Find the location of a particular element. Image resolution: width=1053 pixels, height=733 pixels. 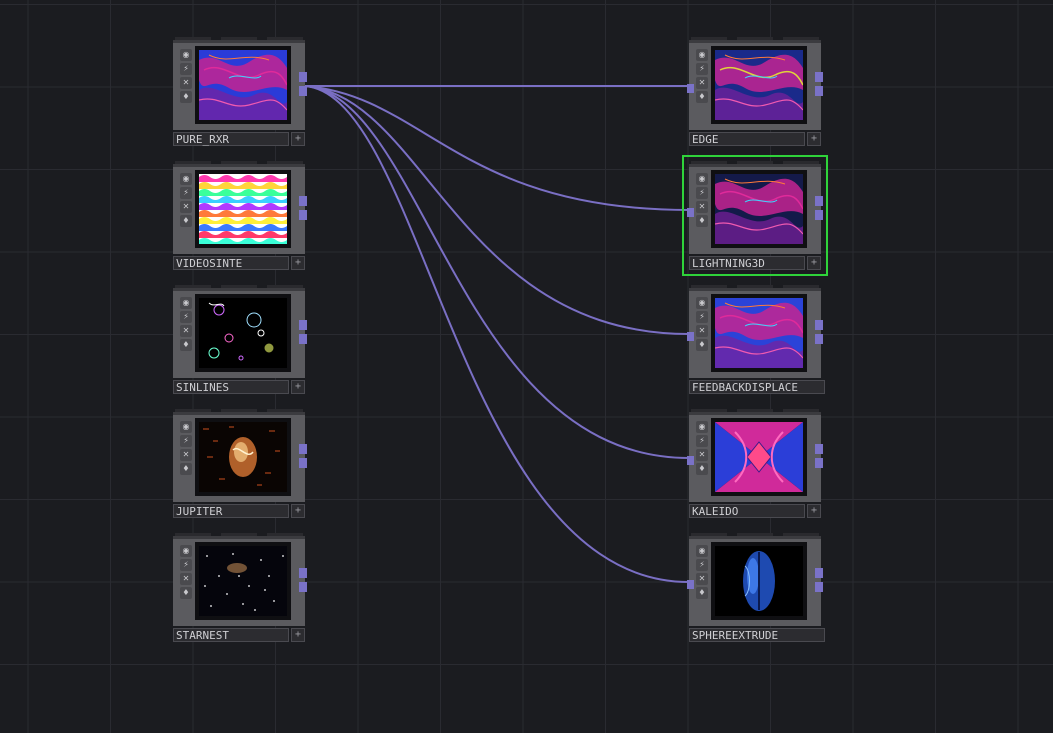

node-sphereextrude: ◉⚡✕♦ SPHEREEXTRUDE + is located at coordinates (756, 589).